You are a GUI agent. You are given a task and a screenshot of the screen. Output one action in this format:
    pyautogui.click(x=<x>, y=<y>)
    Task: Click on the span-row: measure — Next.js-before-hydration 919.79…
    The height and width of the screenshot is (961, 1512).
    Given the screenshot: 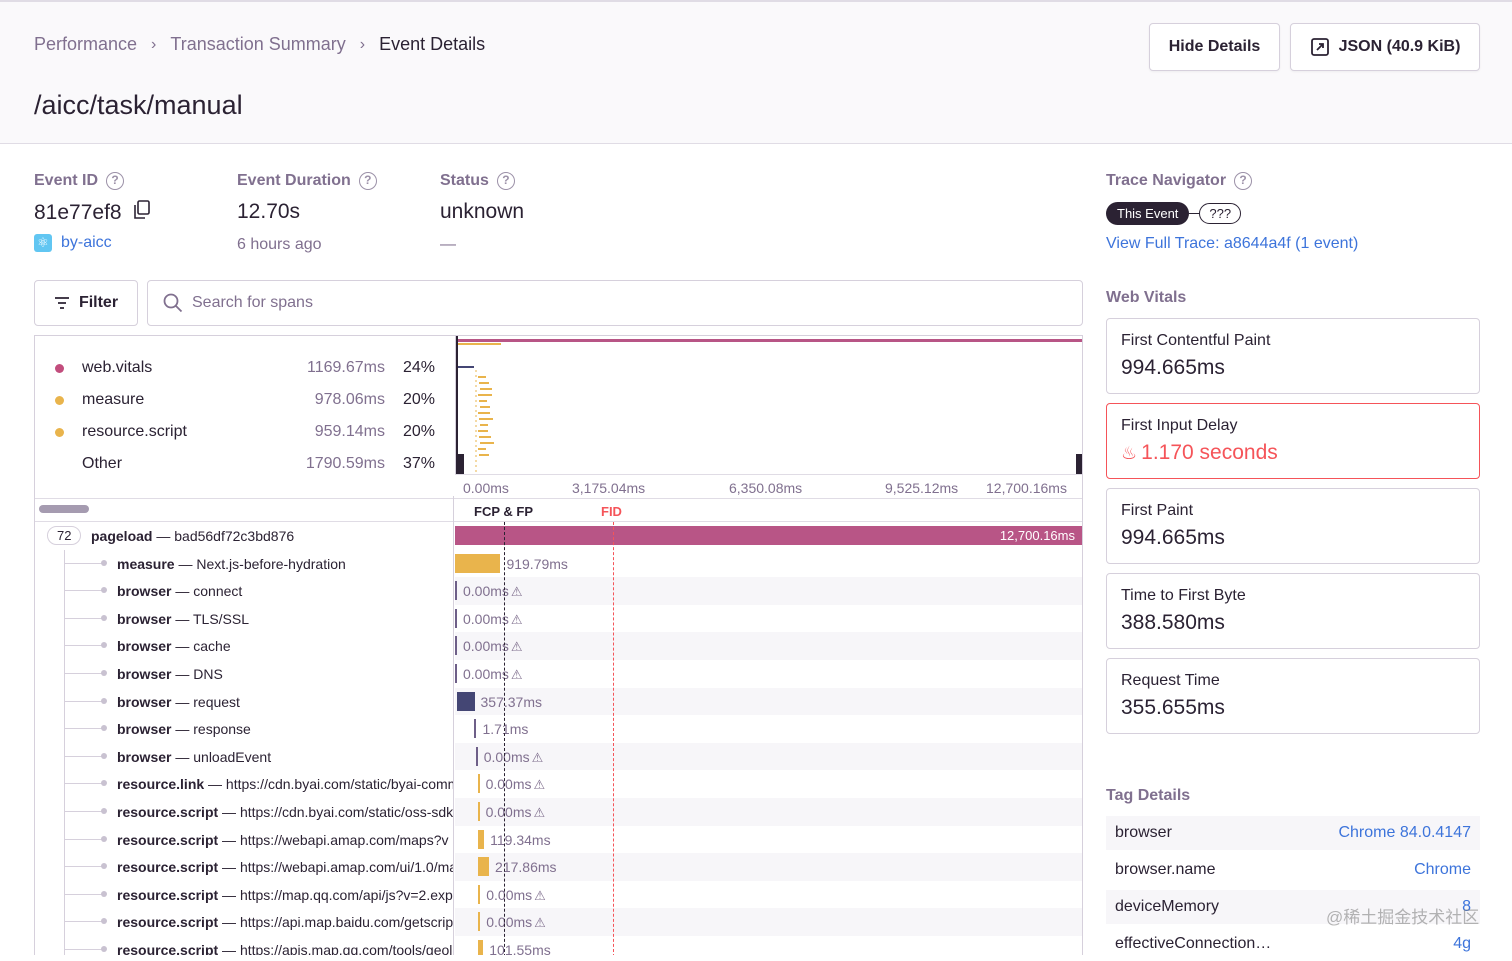 What is the action you would take?
    pyautogui.click(x=558, y=564)
    